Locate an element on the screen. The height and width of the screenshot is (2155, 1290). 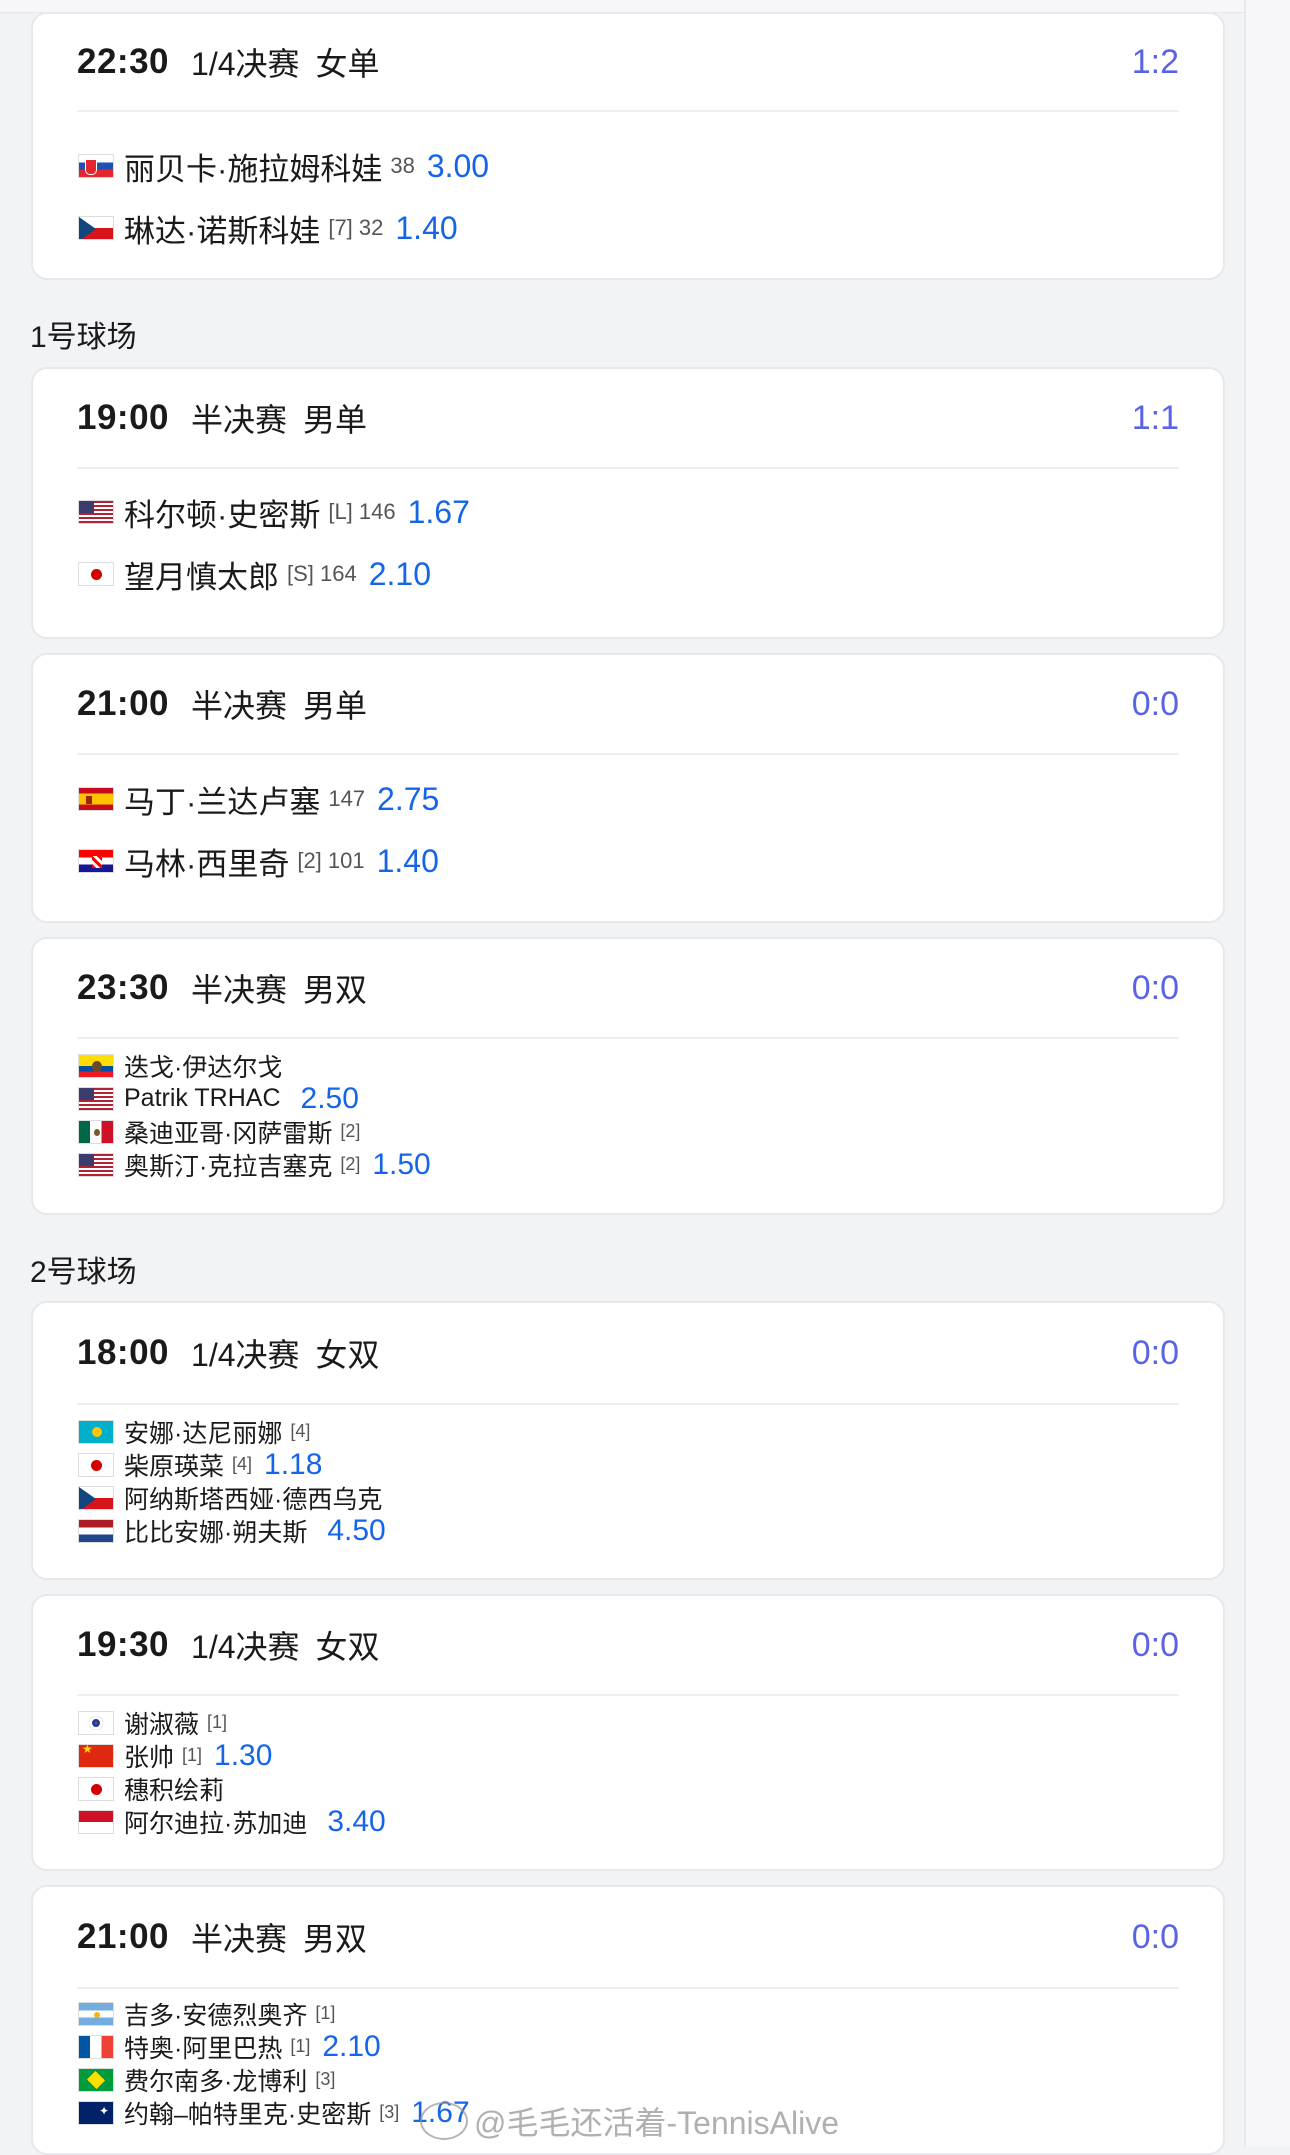
watermark-text: @毛毛还活着-TennisAlive is located at coordinates (657, 2123).